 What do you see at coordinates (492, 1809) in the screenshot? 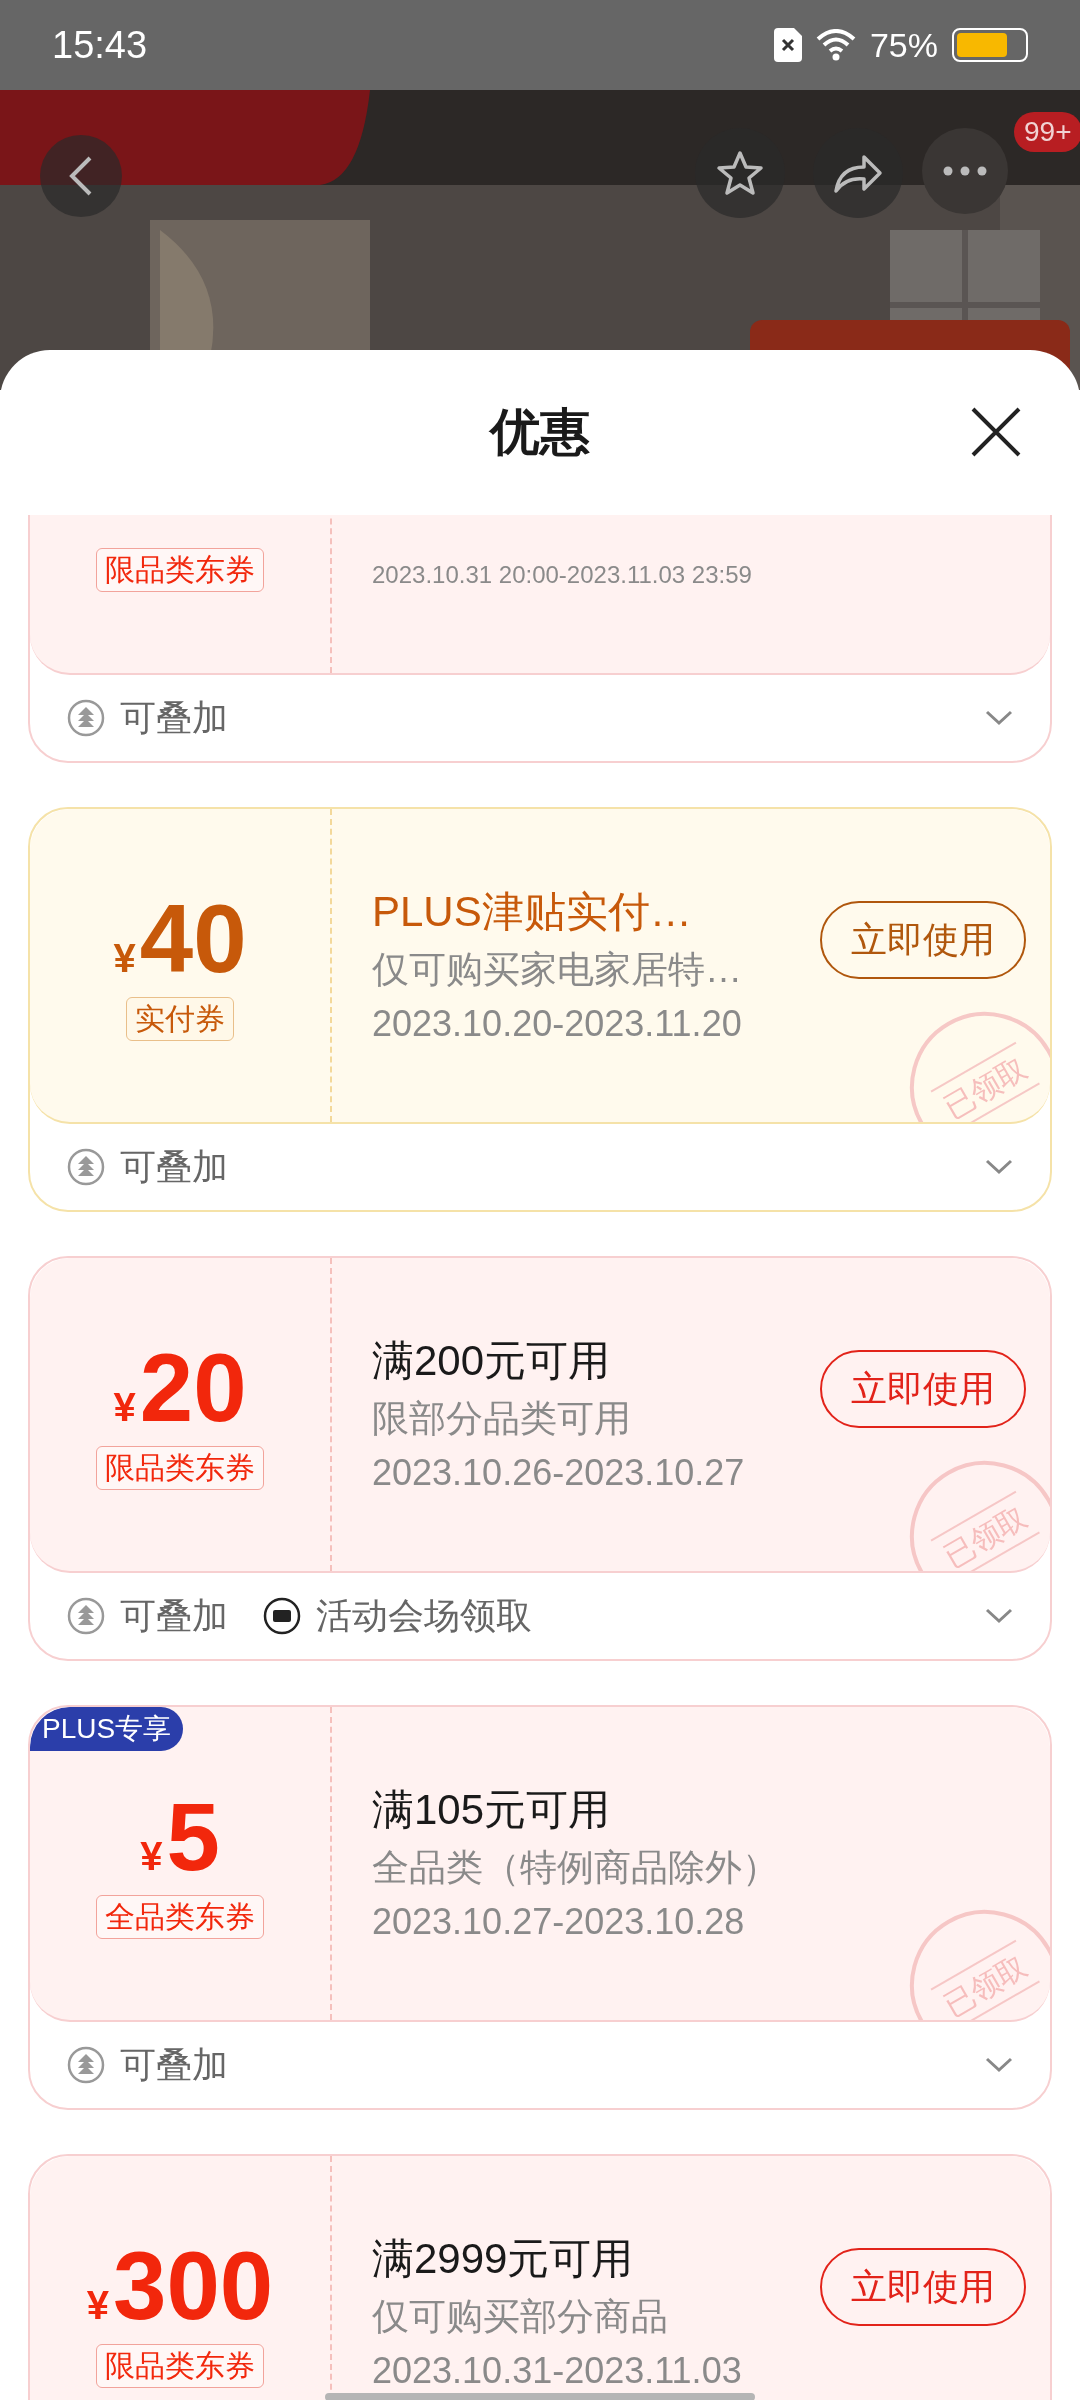
I see `coupon-title: 满105元可用` at bounding box center [492, 1809].